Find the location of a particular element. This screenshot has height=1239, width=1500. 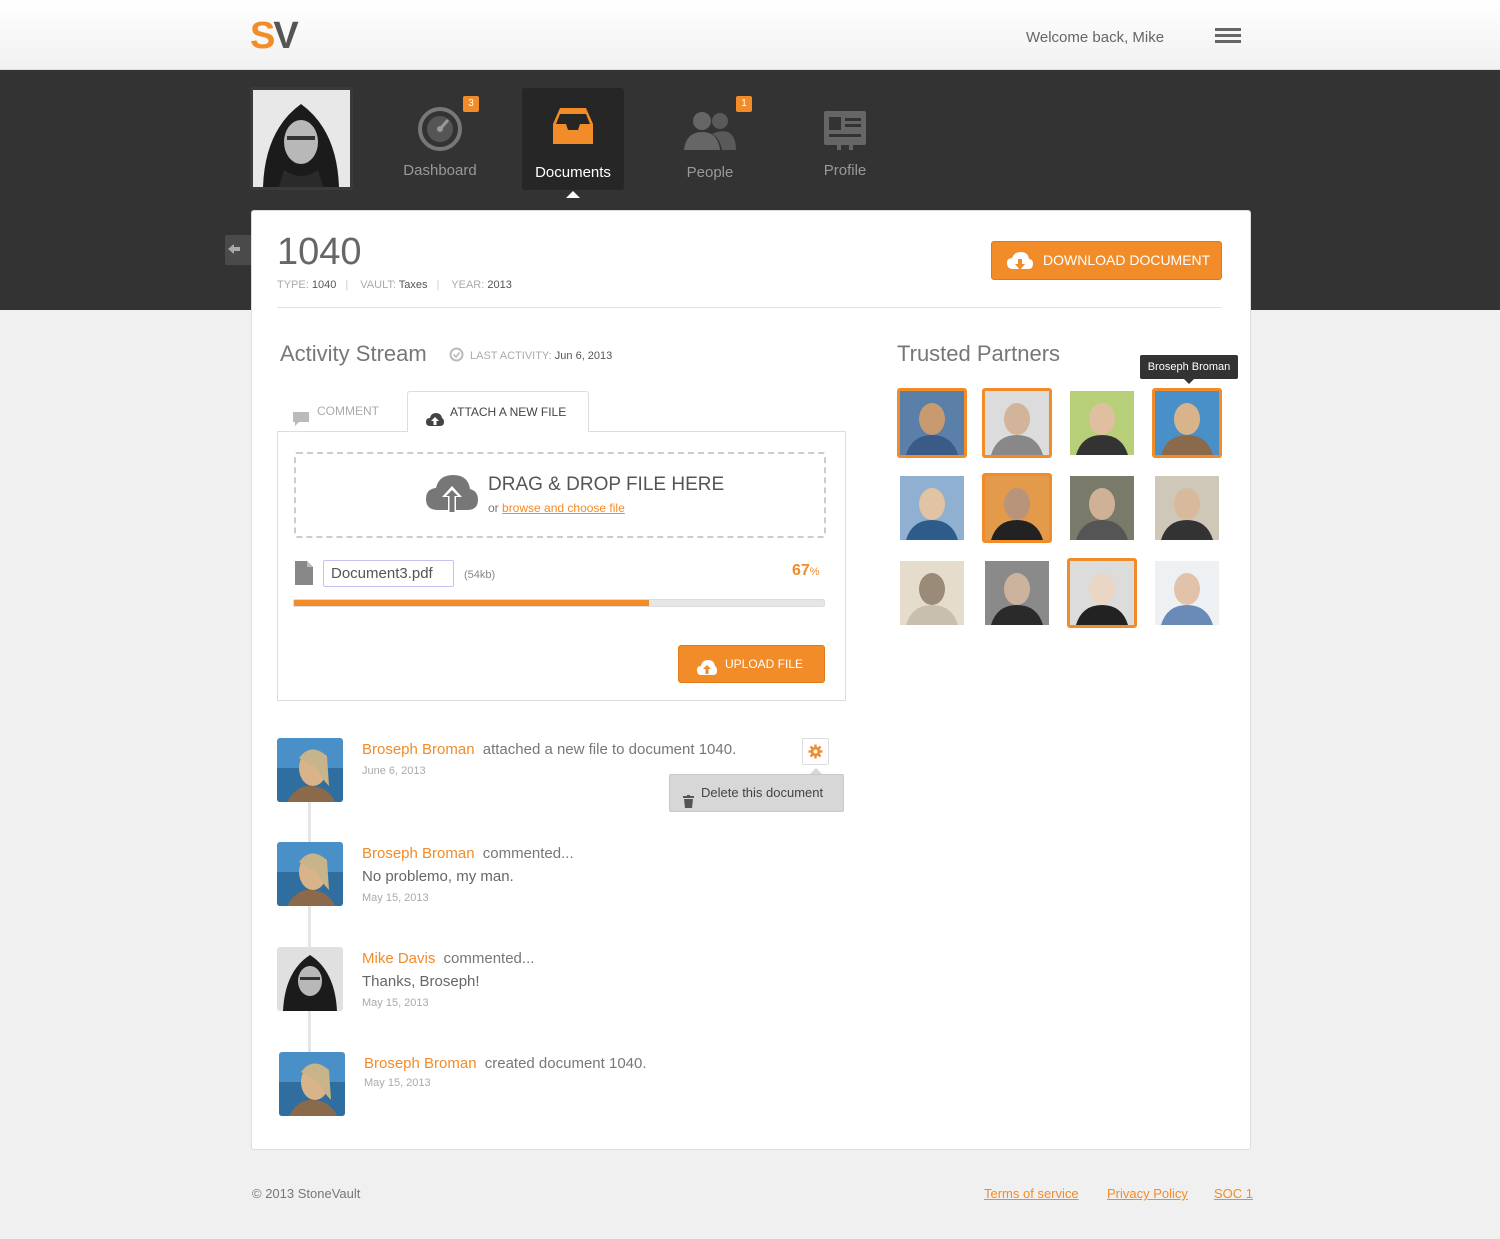

file-name-input is located at coordinates (388, 573).